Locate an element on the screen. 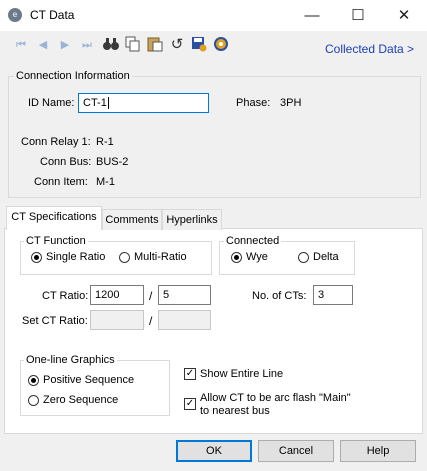  single-ratio-radio is located at coordinates (36, 257).